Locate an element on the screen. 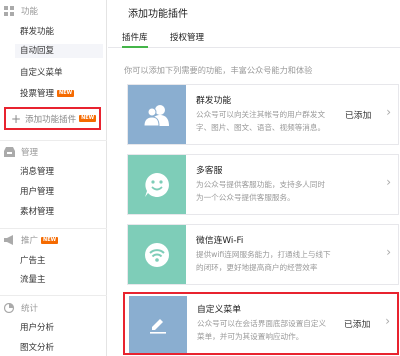  section-label: 管理 is located at coordinates (30, 153).